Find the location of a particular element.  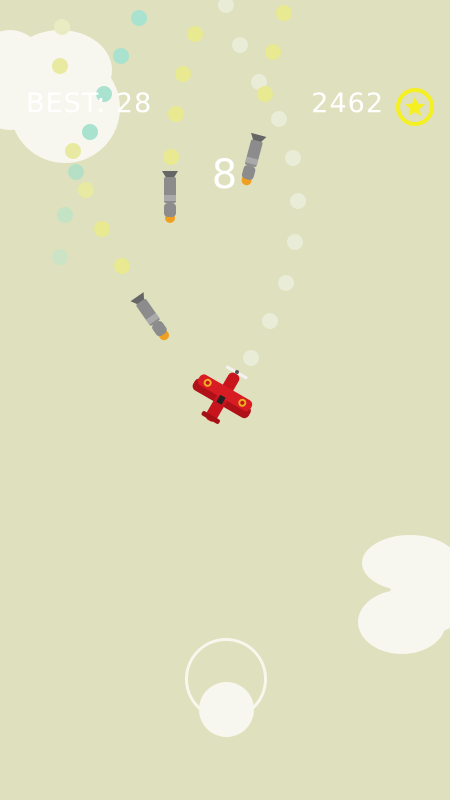

current-score: 8 is located at coordinates (225, 175).